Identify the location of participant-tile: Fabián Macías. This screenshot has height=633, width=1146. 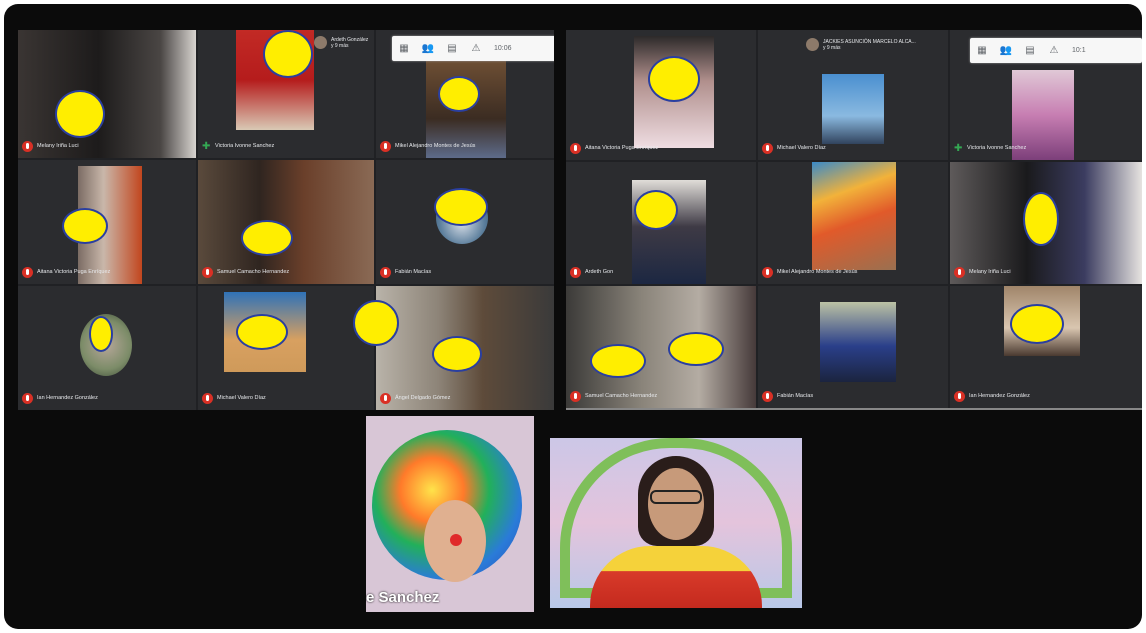
(853, 347).